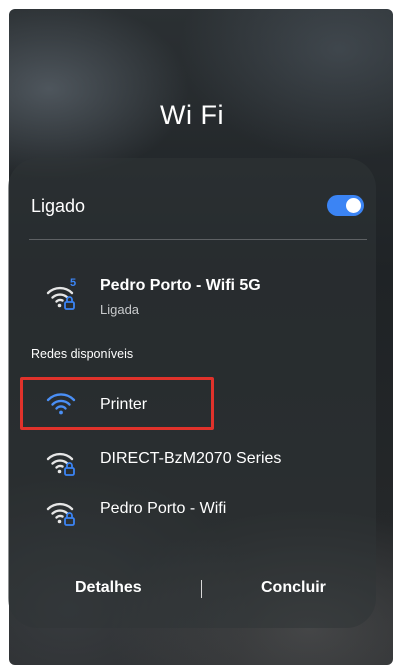 This screenshot has width=393, height=665. What do you see at coordinates (58, 206) in the screenshot?
I see `wifi-toggle-label: Ligado` at bounding box center [58, 206].